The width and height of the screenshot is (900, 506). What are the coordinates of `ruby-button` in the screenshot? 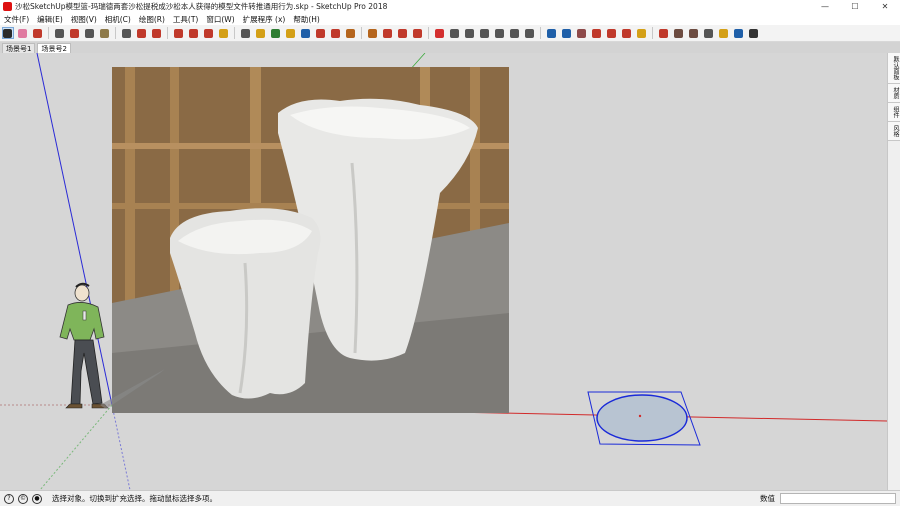 It's located at (388, 33).